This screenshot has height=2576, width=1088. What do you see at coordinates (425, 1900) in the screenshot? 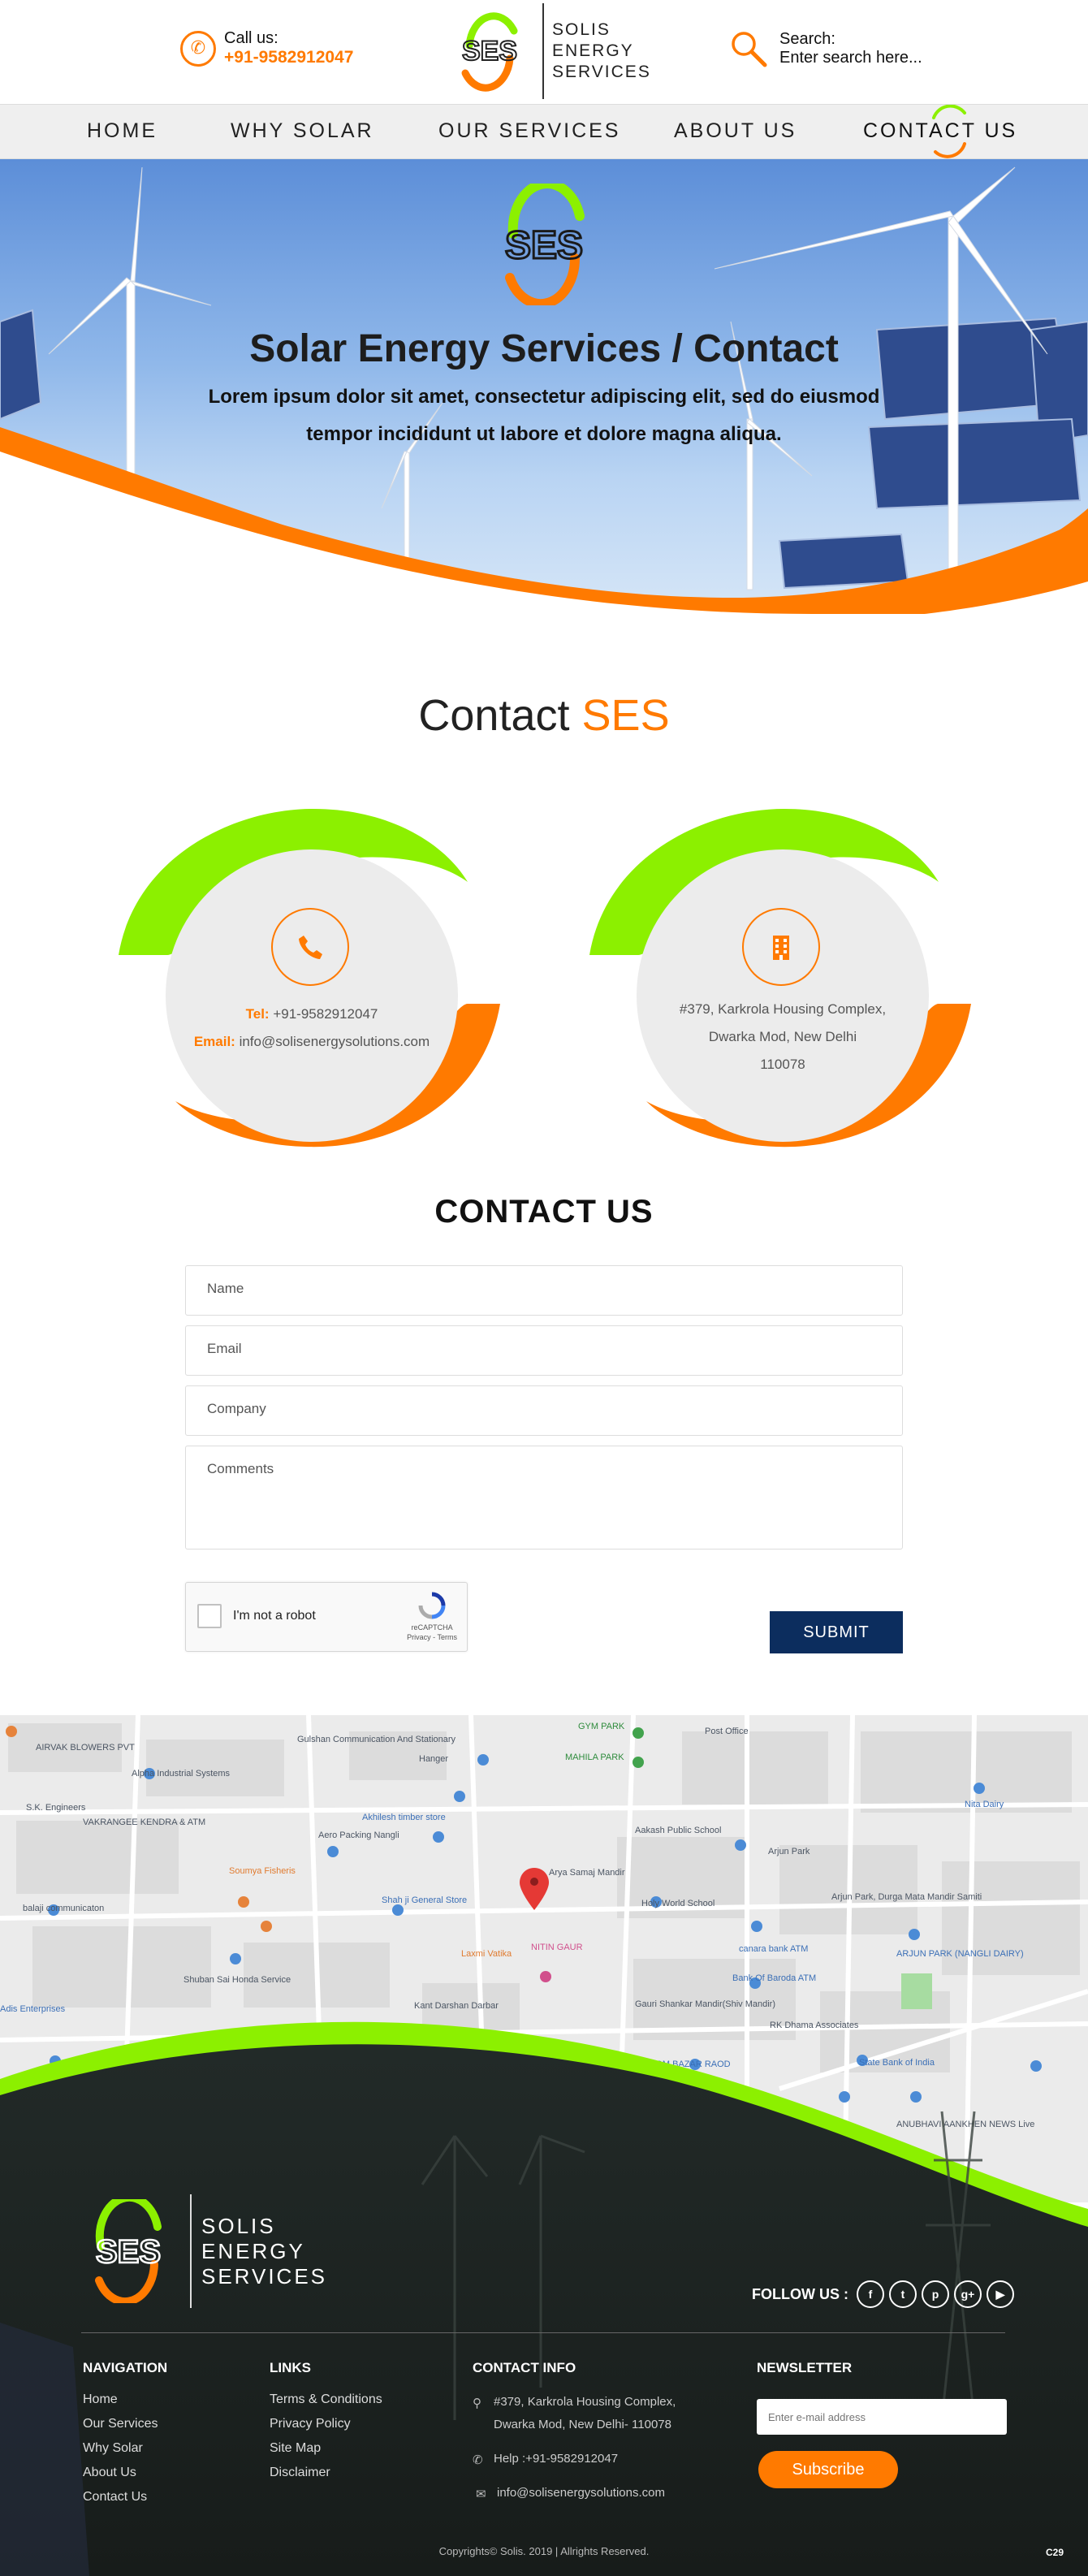
I see `map-label: Shah ji General Store` at bounding box center [425, 1900].